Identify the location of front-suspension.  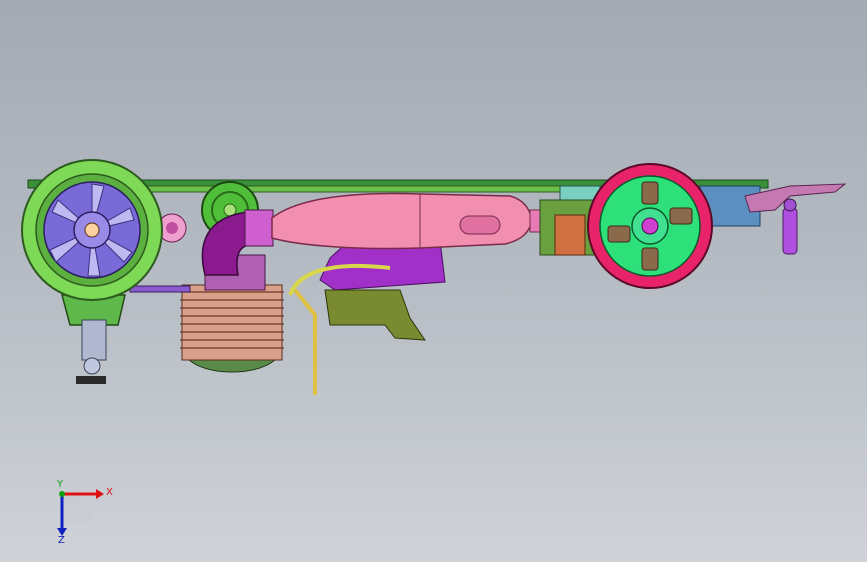
(93, 339).